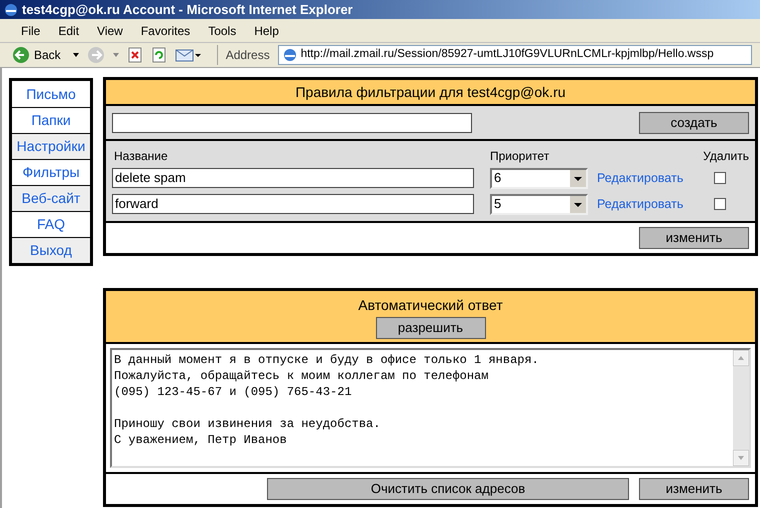  What do you see at coordinates (520, 156) in the screenshot?
I see `column-header: Приоритет` at bounding box center [520, 156].